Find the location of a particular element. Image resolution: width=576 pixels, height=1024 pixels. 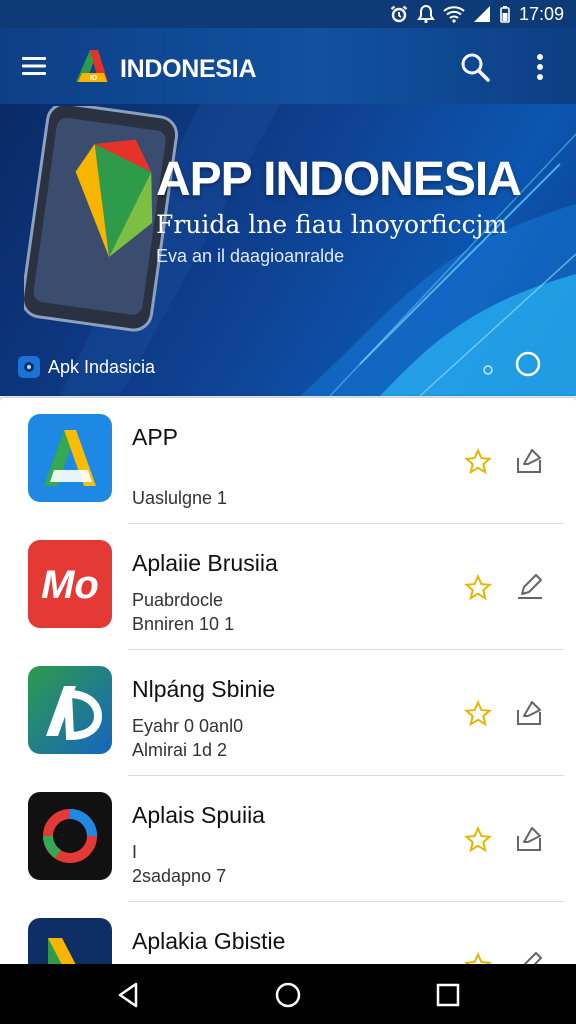

alarm-icon is located at coordinates (399, 14).